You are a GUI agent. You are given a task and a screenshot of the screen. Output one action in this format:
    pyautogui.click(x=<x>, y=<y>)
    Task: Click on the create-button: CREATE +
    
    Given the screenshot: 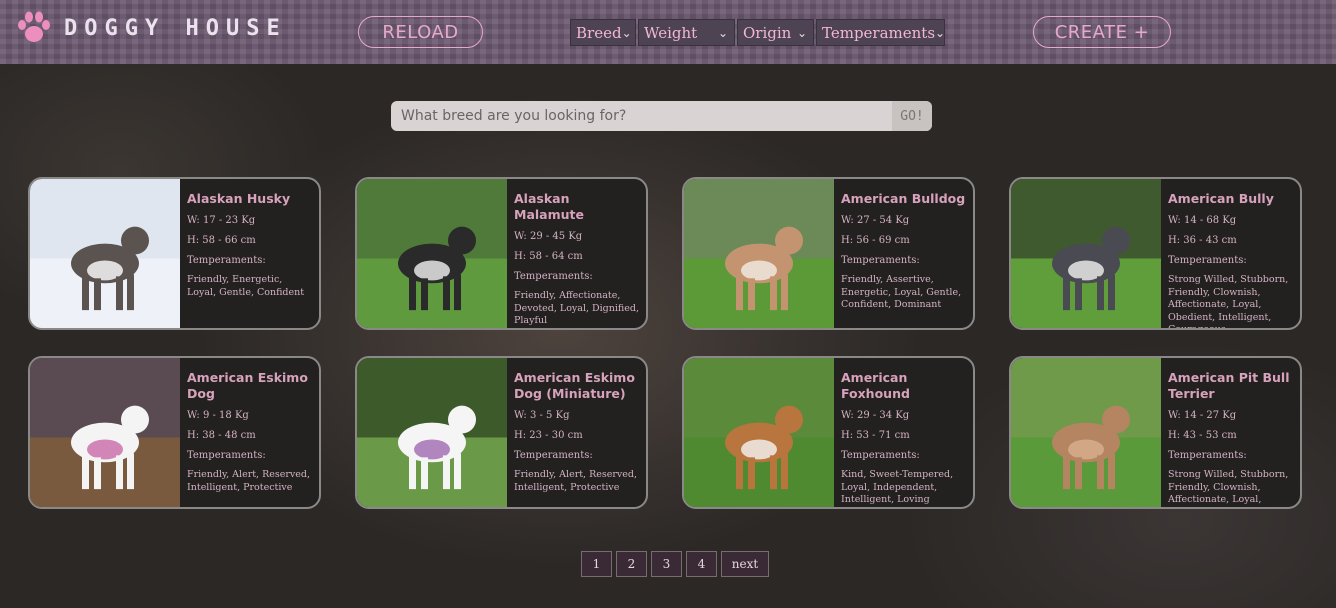 What is the action you would take?
    pyautogui.click(x=1102, y=32)
    